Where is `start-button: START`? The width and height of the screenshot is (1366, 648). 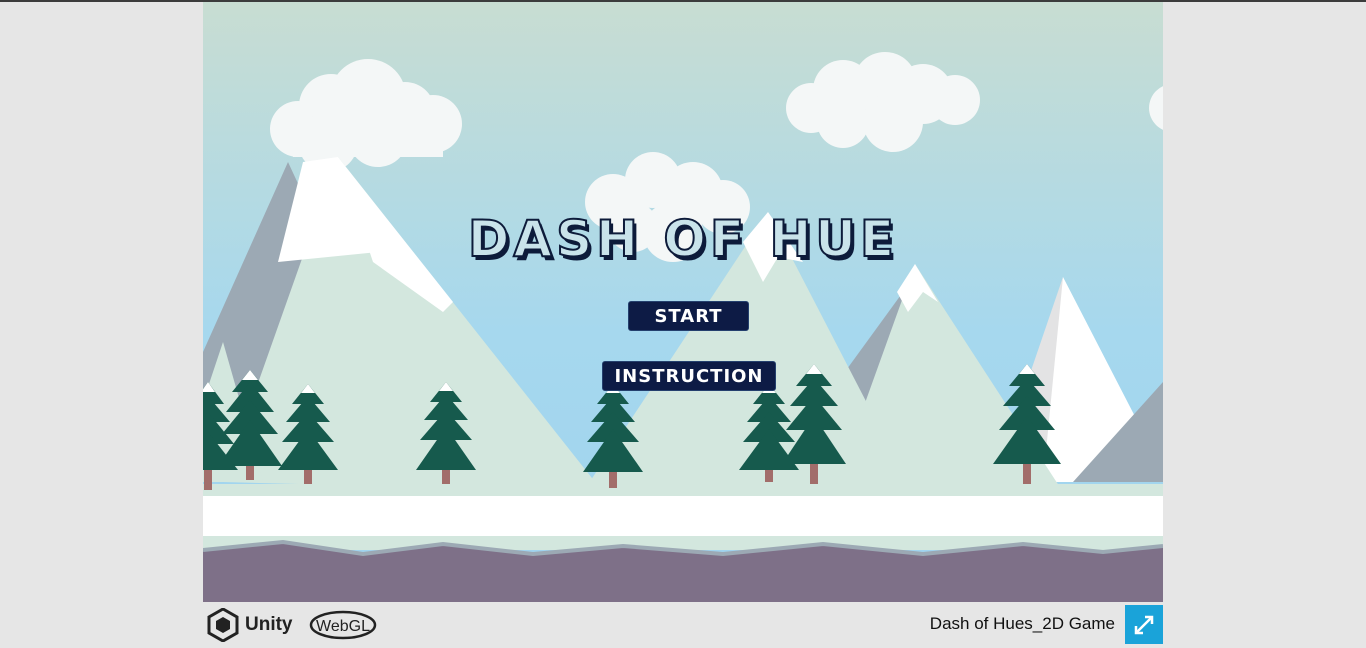 start-button: START is located at coordinates (688, 316).